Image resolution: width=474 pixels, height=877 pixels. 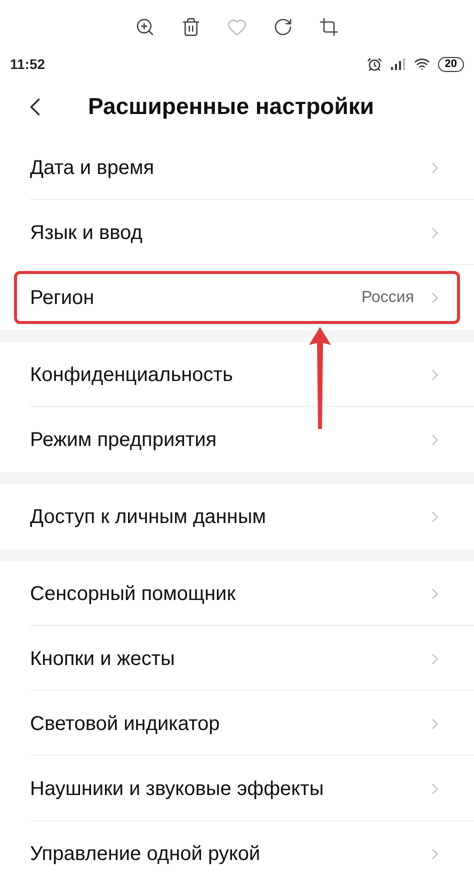 What do you see at coordinates (28, 64) in the screenshot?
I see `clock: 11:52` at bounding box center [28, 64].